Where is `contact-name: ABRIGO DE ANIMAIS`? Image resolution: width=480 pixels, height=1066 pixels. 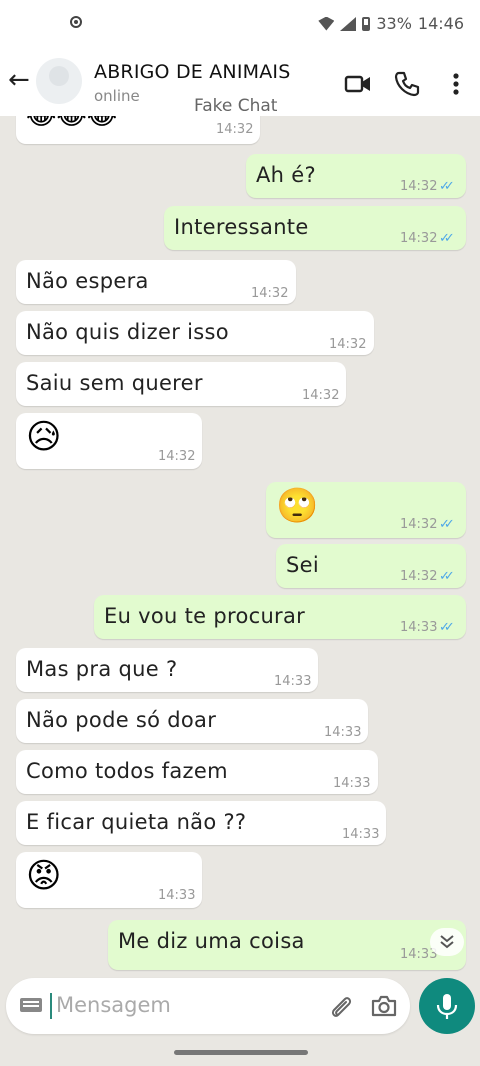
contact-name: ABRIGO DE ANIMAIS is located at coordinates (192, 72).